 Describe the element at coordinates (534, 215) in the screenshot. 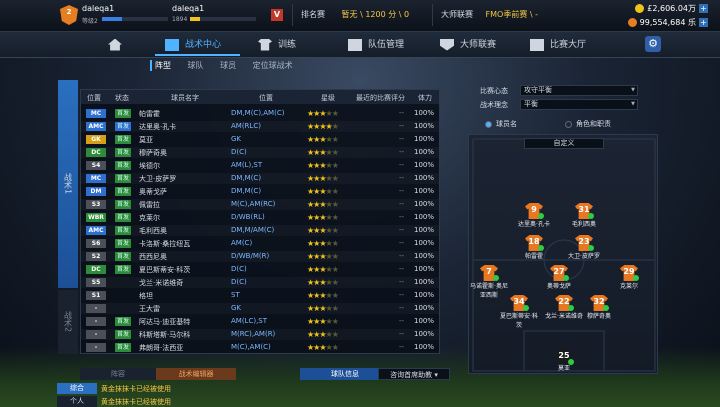

I see `pitch-player: 9 达里奥·孔卡` at that location.